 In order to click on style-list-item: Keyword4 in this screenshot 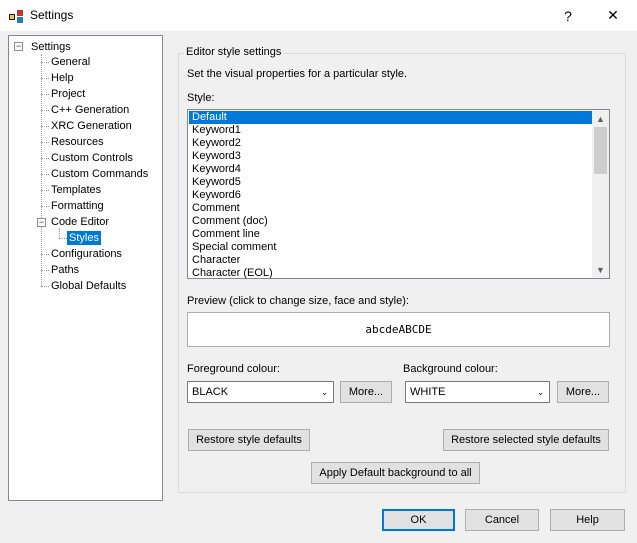, I will do `click(391, 169)`.